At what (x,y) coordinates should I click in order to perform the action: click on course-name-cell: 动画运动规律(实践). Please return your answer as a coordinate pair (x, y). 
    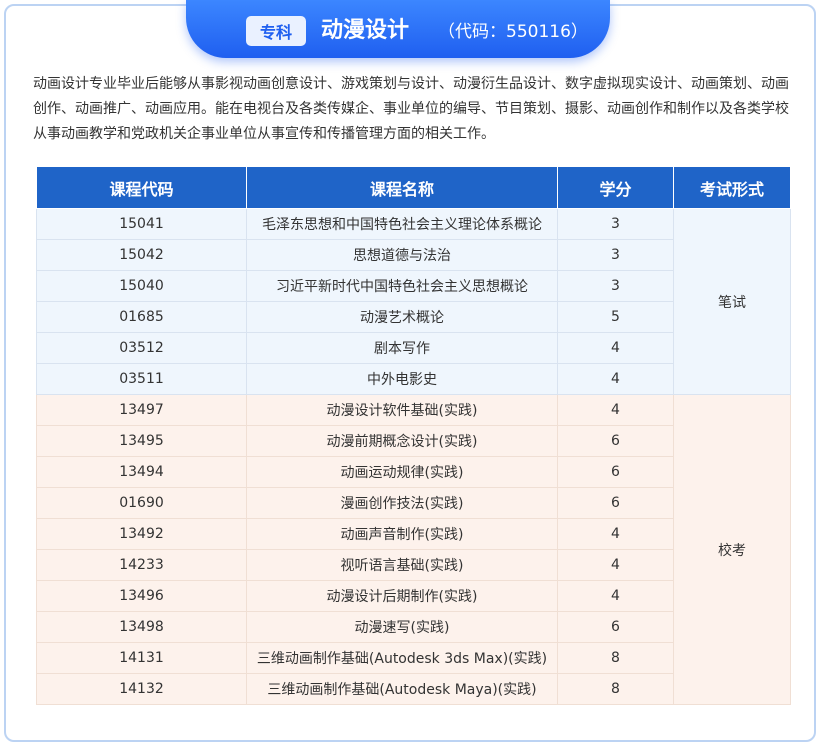
    Looking at the image, I should click on (402, 472).